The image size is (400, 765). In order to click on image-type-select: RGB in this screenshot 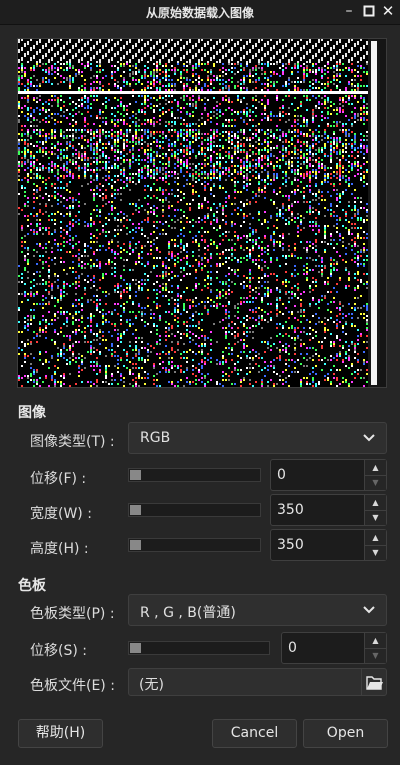, I will do `click(257, 438)`.